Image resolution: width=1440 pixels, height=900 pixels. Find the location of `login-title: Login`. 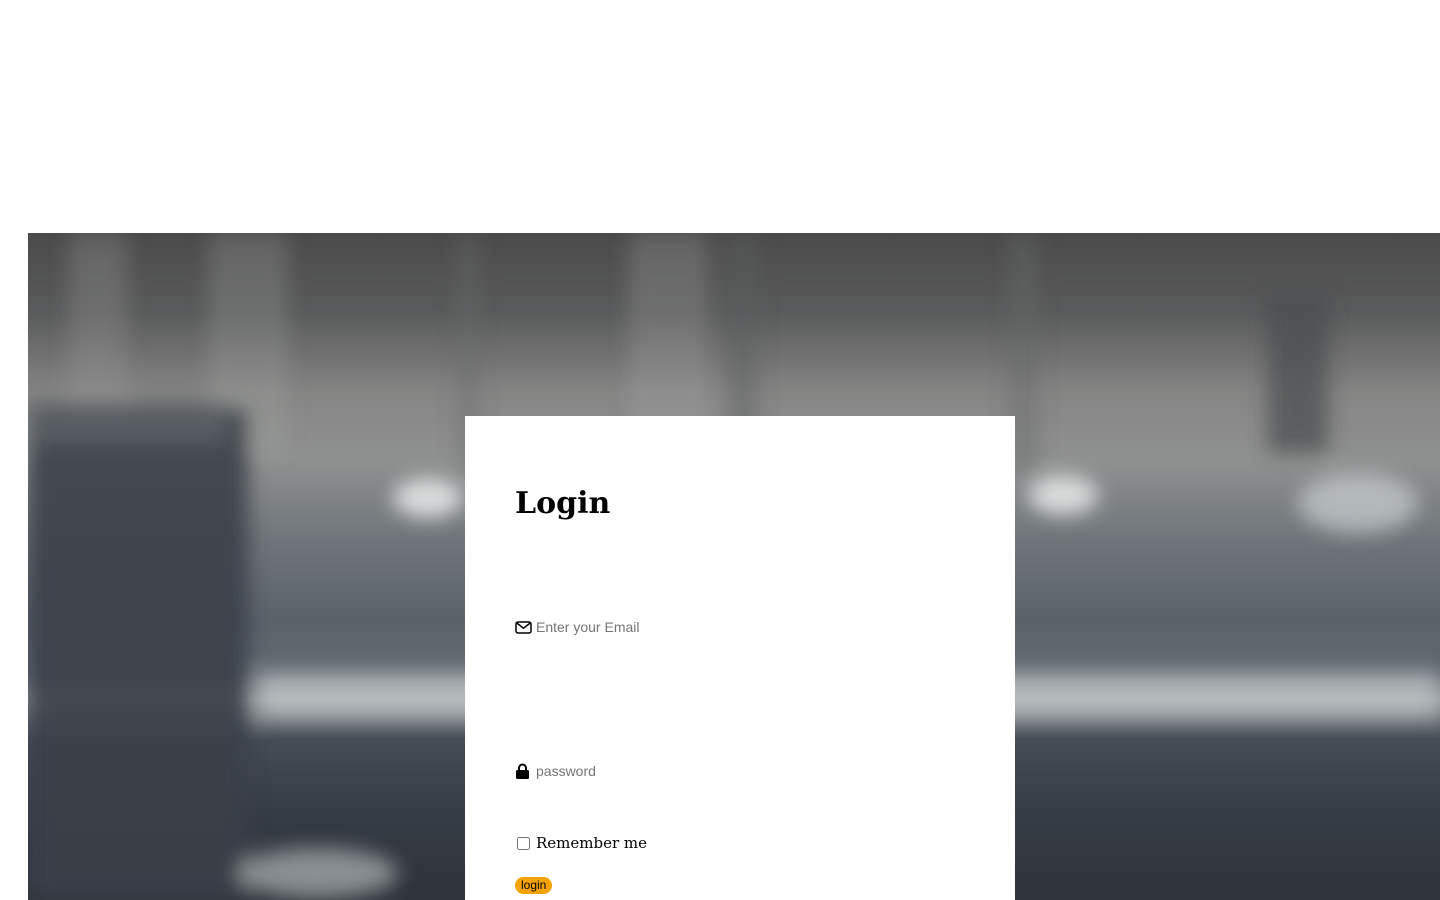

login-title: Login is located at coordinates (563, 503).